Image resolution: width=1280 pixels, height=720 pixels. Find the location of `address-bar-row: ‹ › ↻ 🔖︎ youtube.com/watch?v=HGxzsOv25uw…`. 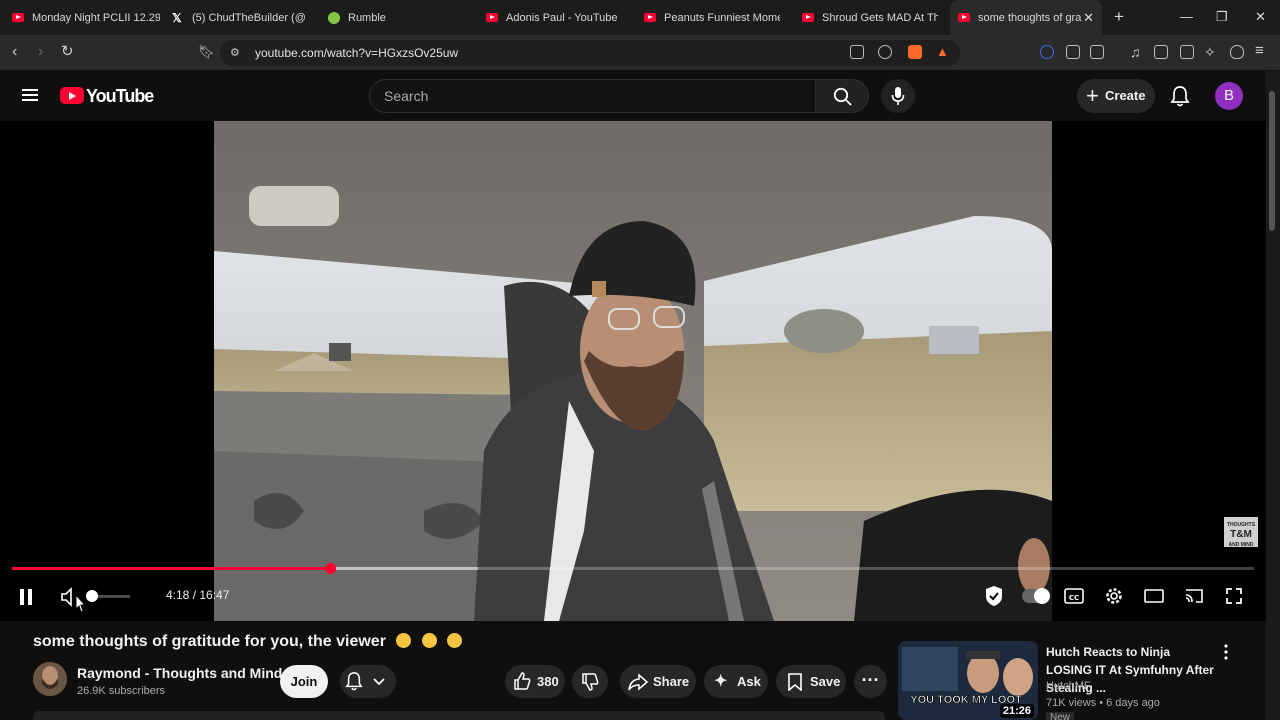

address-bar-row: ‹ › ↻ 🔖︎ youtube.com/watch?v=HGxzsOv25uw… is located at coordinates (640, 53).